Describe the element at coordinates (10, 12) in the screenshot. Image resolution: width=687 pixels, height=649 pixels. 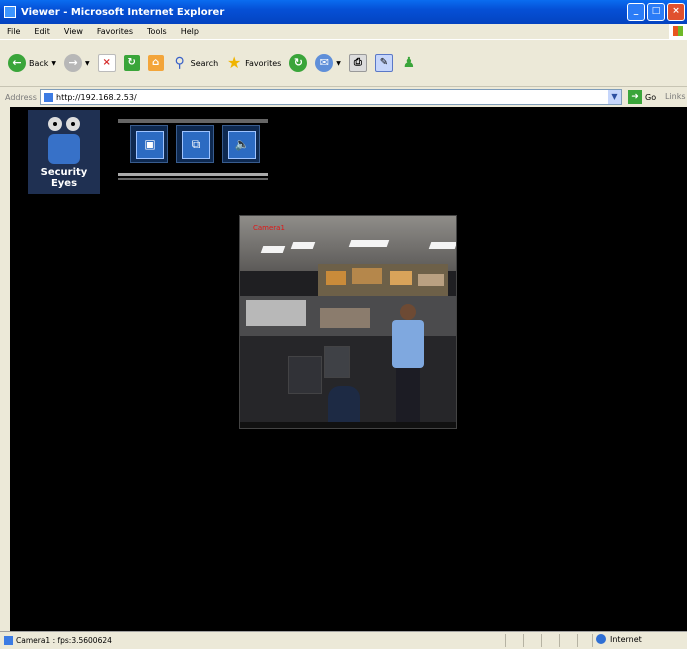
I see `ie-icon` at that location.